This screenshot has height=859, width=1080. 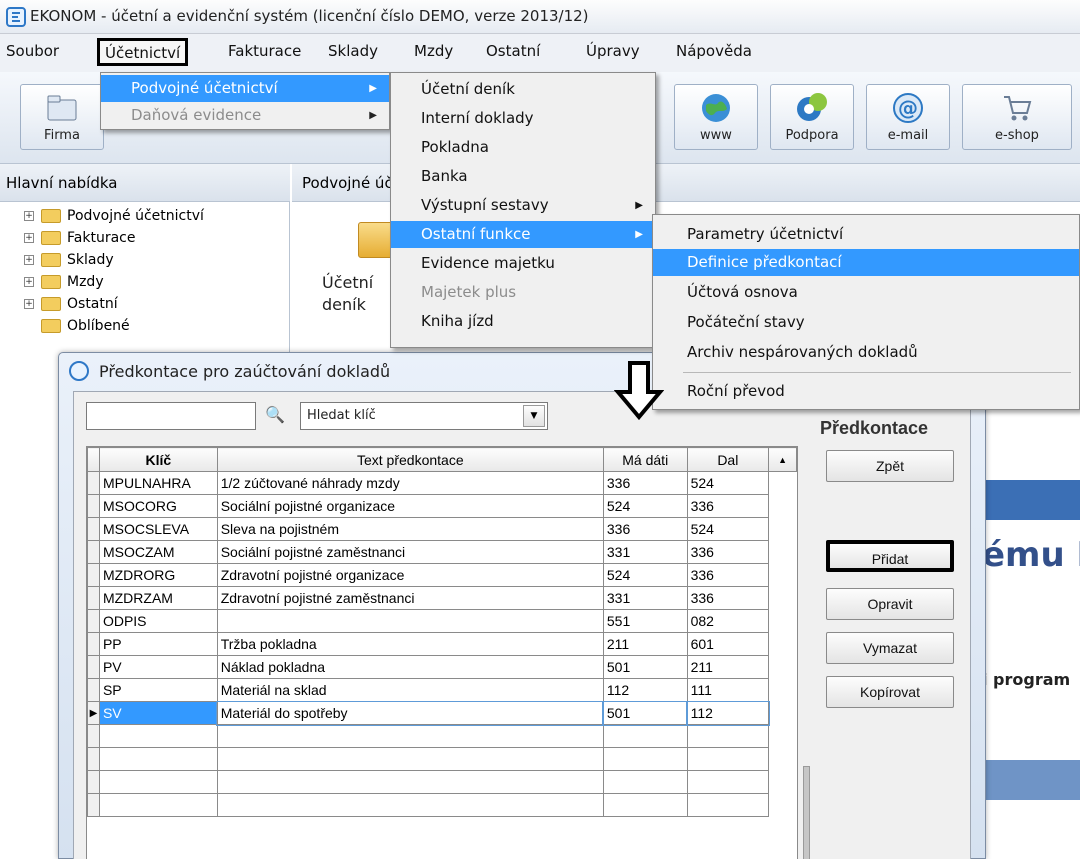 I want to click on tile-ucetni-denik: Účetní deník, so click(x=347, y=294).